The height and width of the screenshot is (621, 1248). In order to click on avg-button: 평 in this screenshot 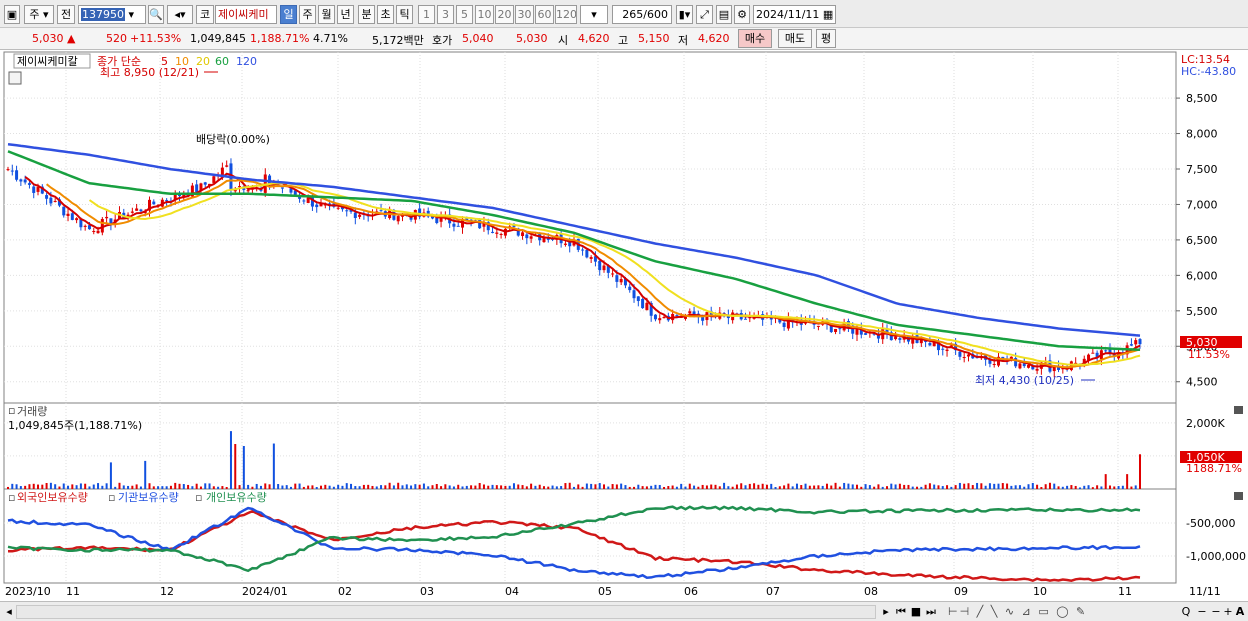, I will do `click(826, 38)`.